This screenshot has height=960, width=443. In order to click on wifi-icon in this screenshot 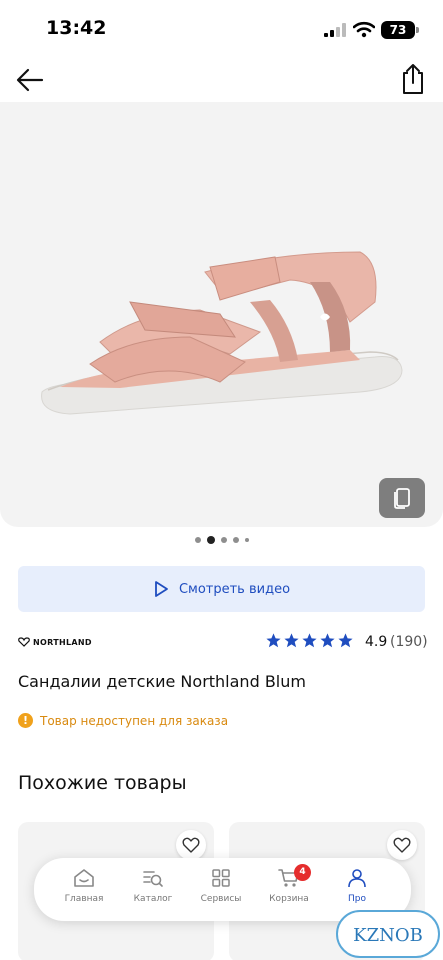, I will do `click(364, 29)`.